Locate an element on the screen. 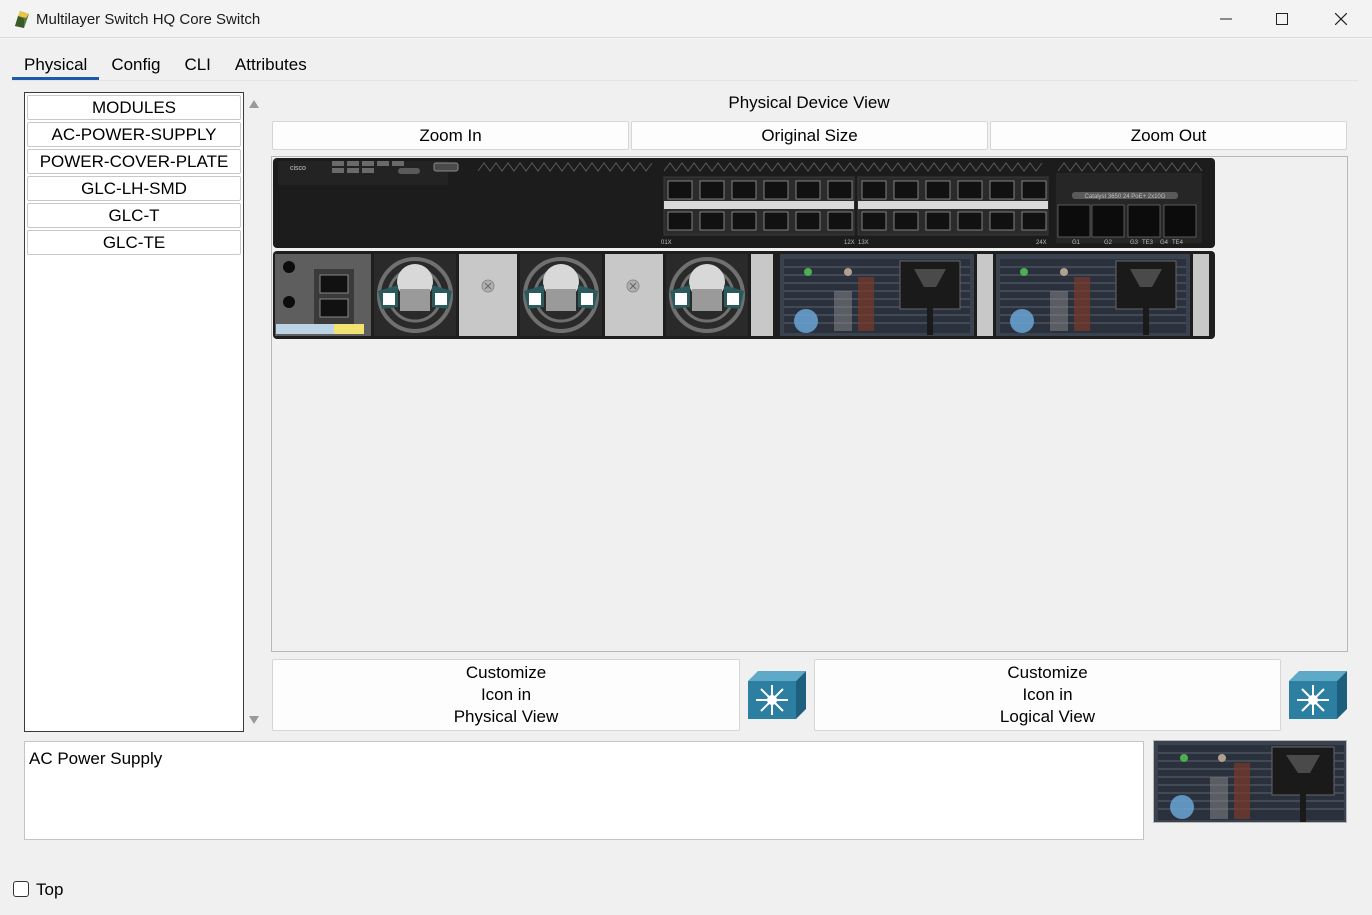  module-item-glc-t: GLC-T is located at coordinates (134, 215).